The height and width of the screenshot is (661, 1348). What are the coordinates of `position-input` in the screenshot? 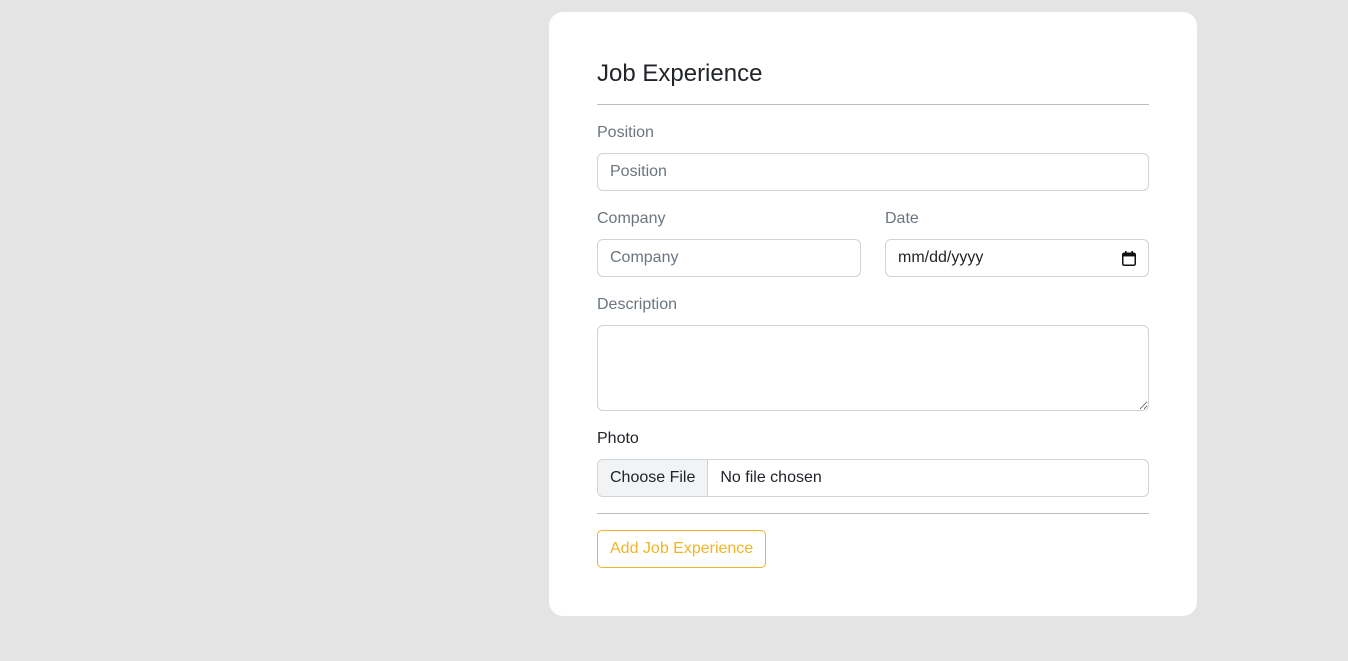 It's located at (873, 172).